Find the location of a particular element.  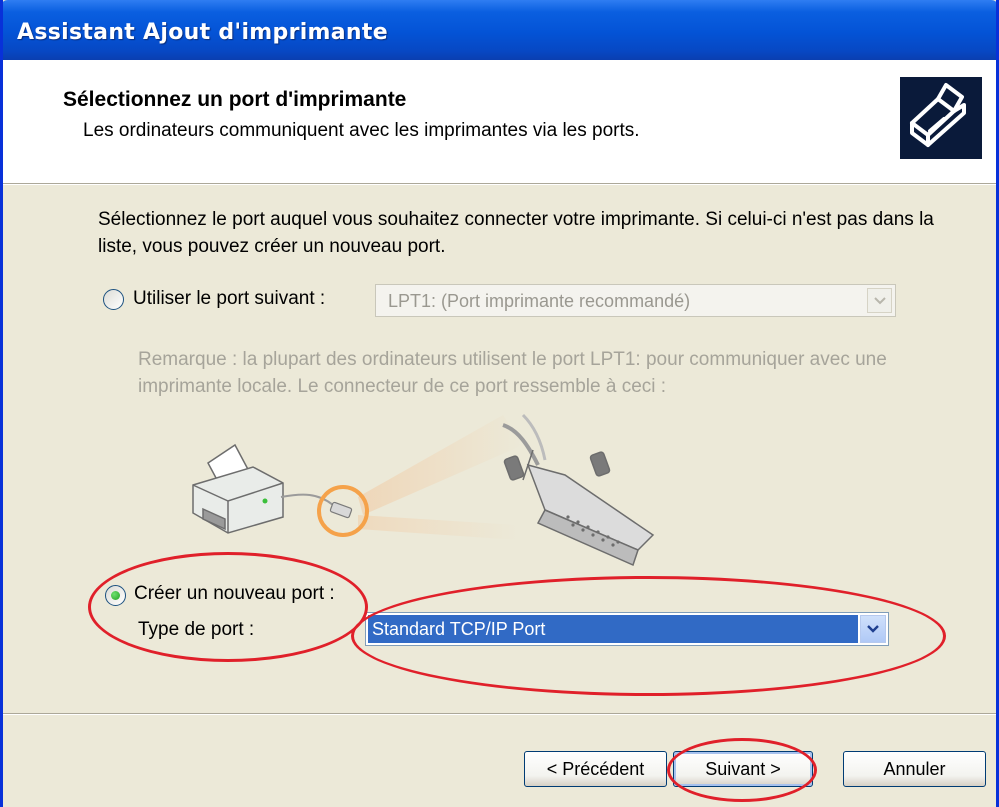

cancel-button: Annuler is located at coordinates (914, 769).